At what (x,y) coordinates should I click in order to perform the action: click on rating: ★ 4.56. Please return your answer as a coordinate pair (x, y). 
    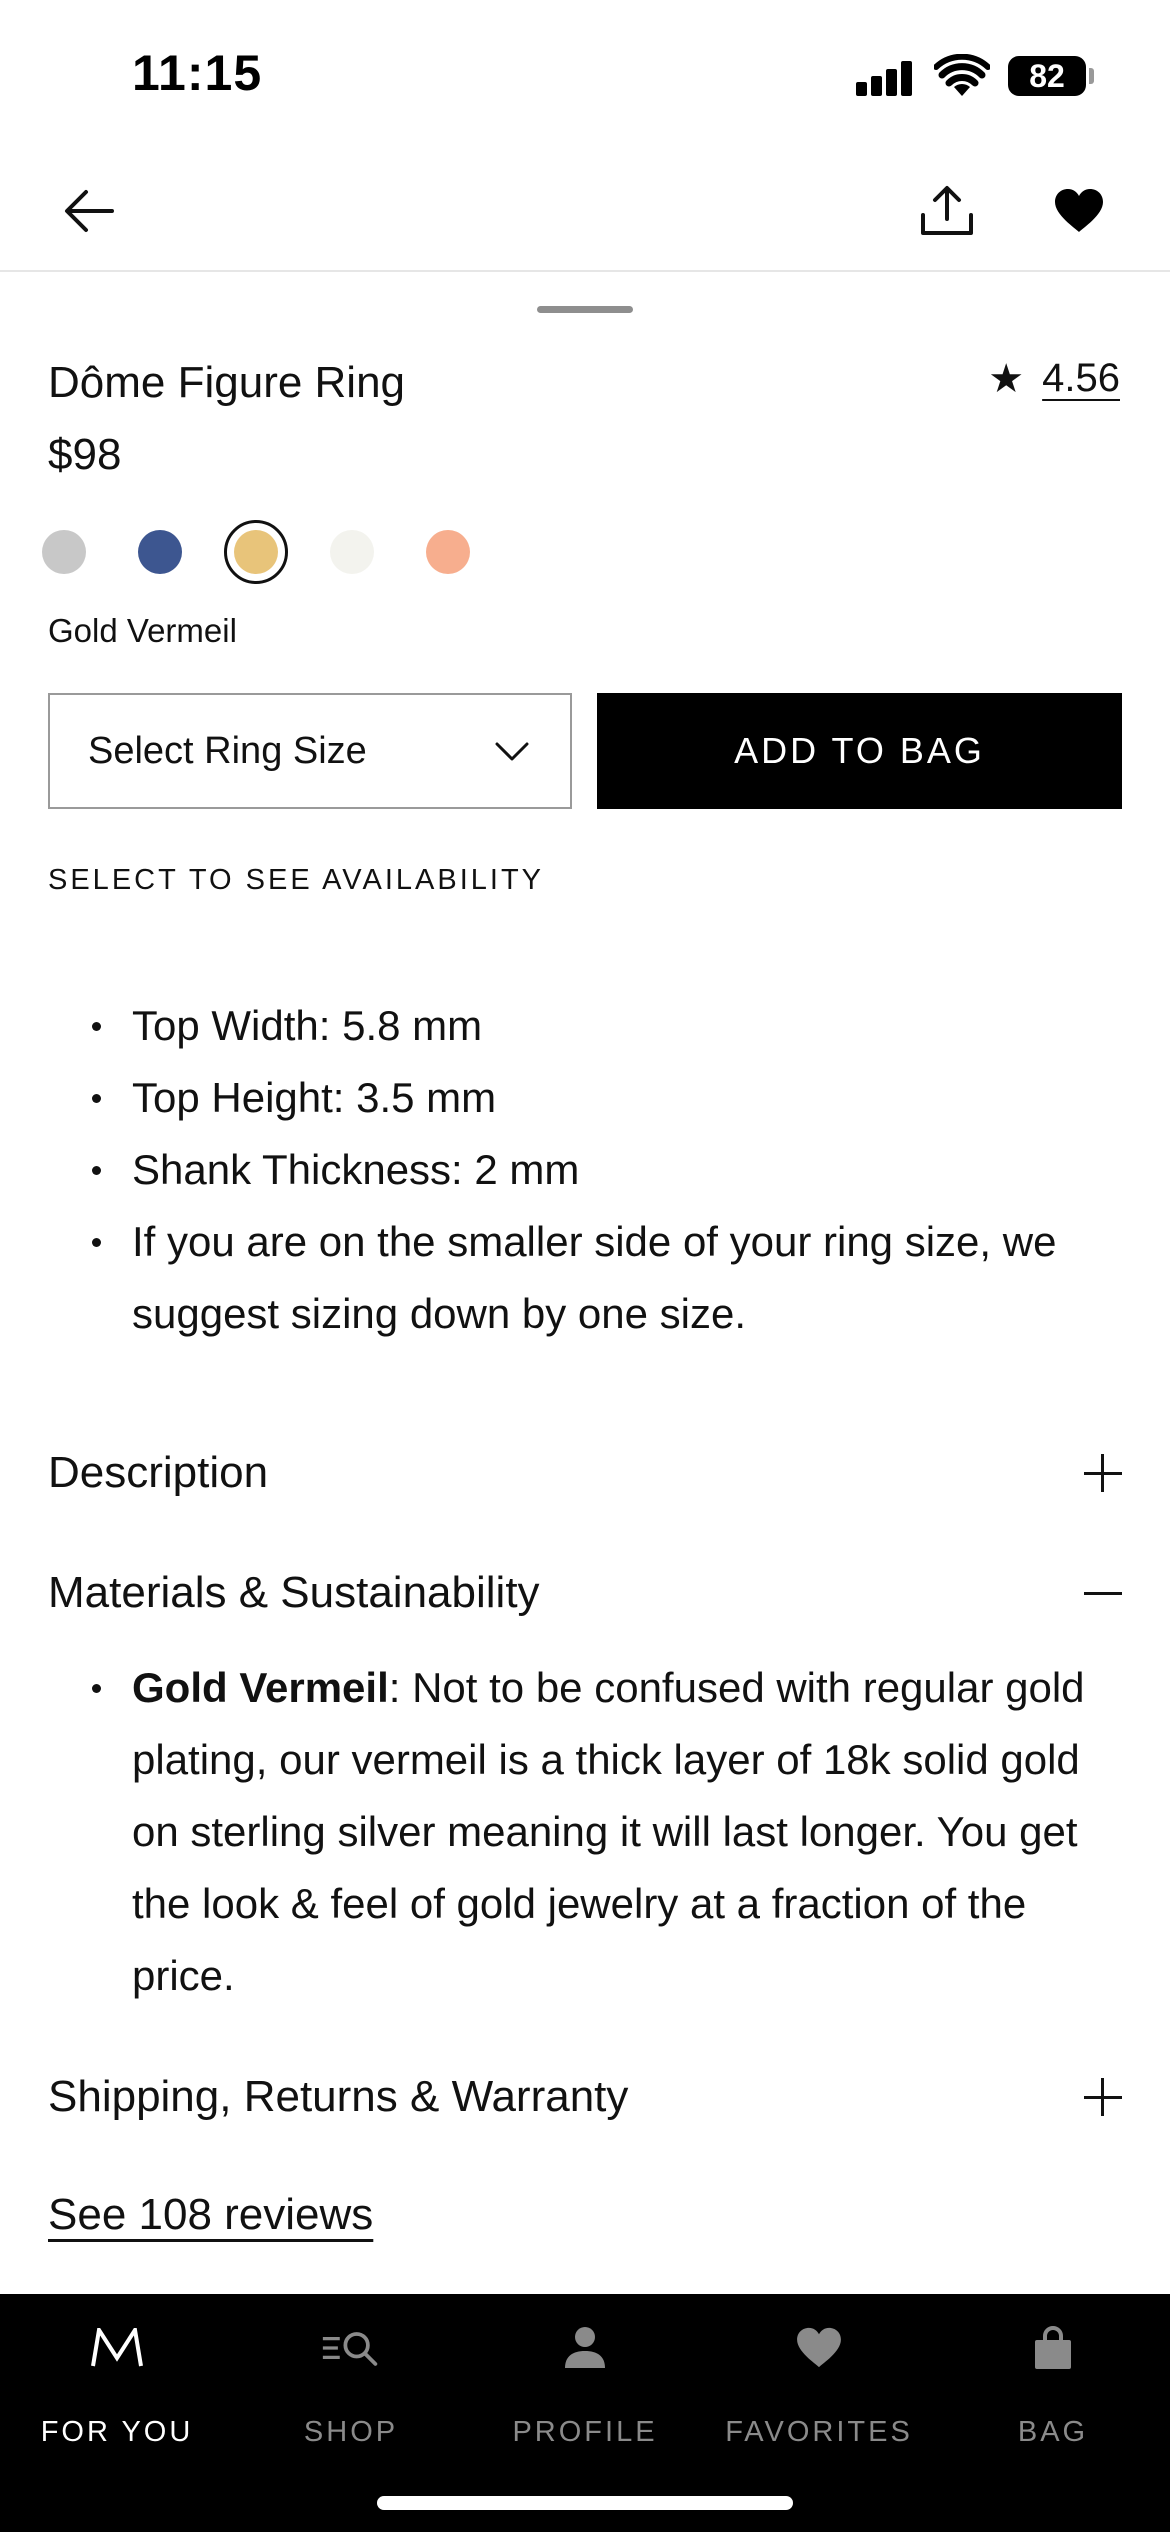
    Looking at the image, I should click on (1054, 378).